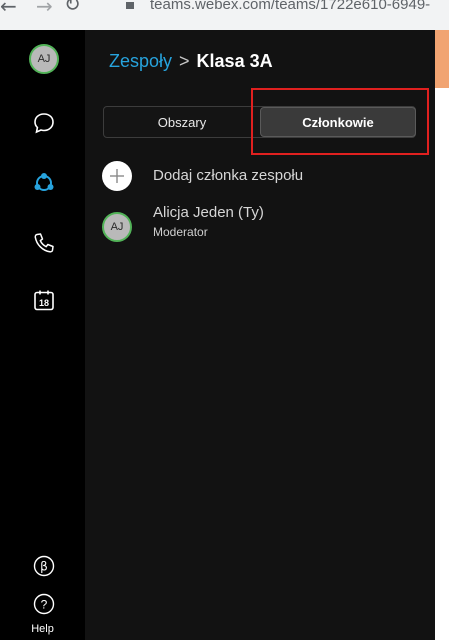  Describe the element at coordinates (44, 243) in the screenshot. I see `phone-icon` at that location.